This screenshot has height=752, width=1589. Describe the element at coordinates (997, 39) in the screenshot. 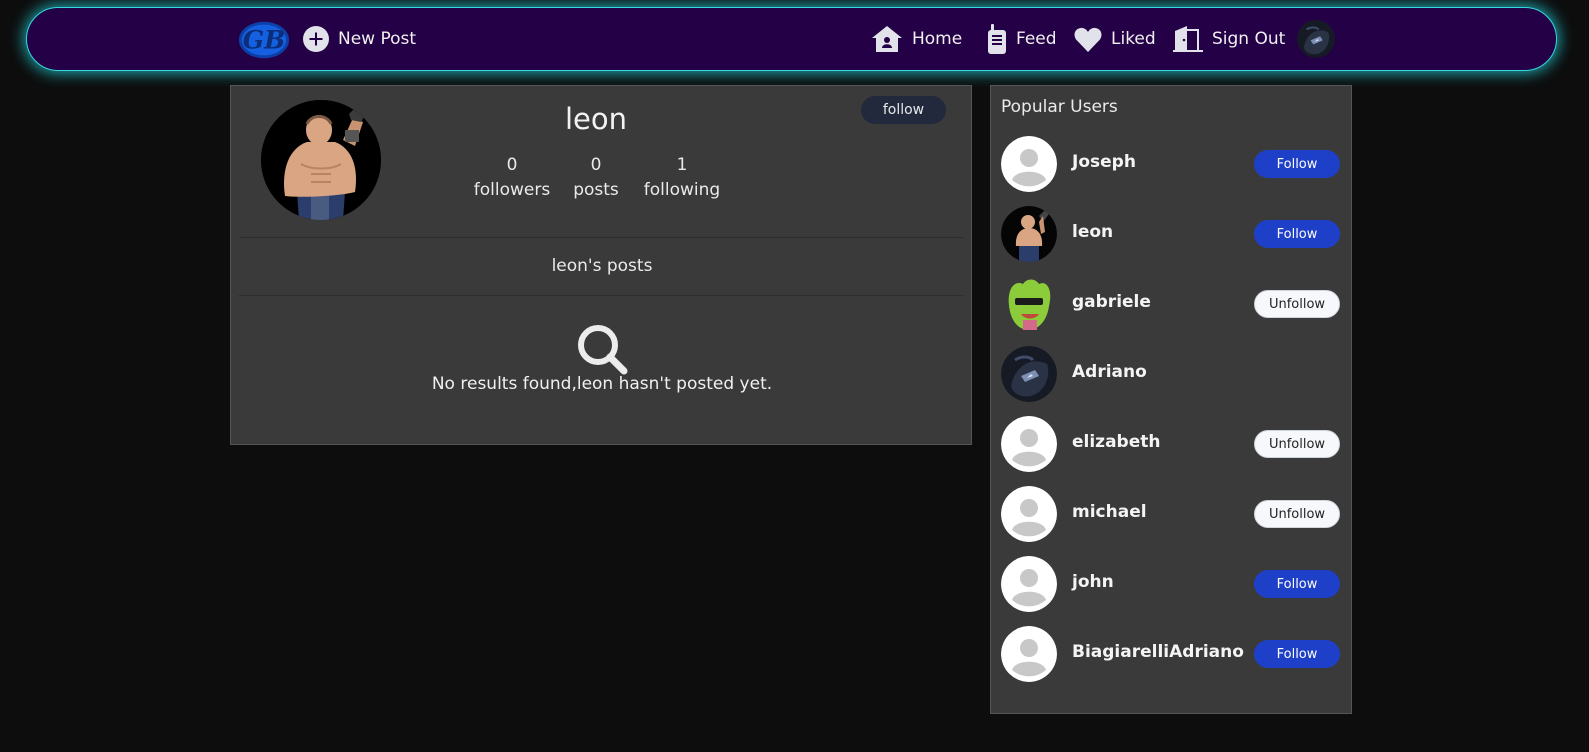

I see `walkie-talkie-icon` at that location.